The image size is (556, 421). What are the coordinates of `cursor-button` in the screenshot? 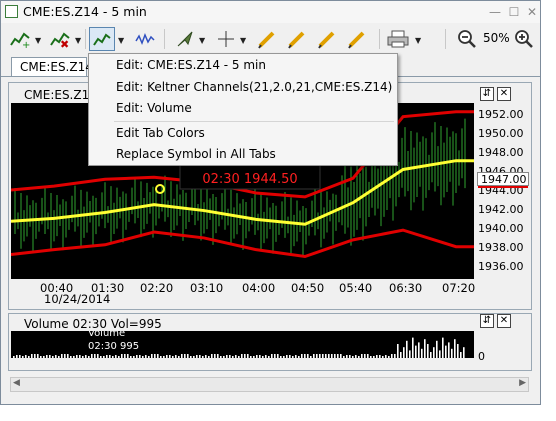 It's located at (185, 39).